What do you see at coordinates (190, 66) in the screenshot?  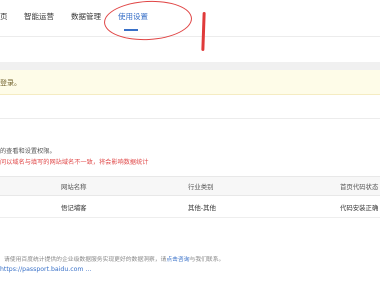 I see `section-bar` at bounding box center [190, 66].